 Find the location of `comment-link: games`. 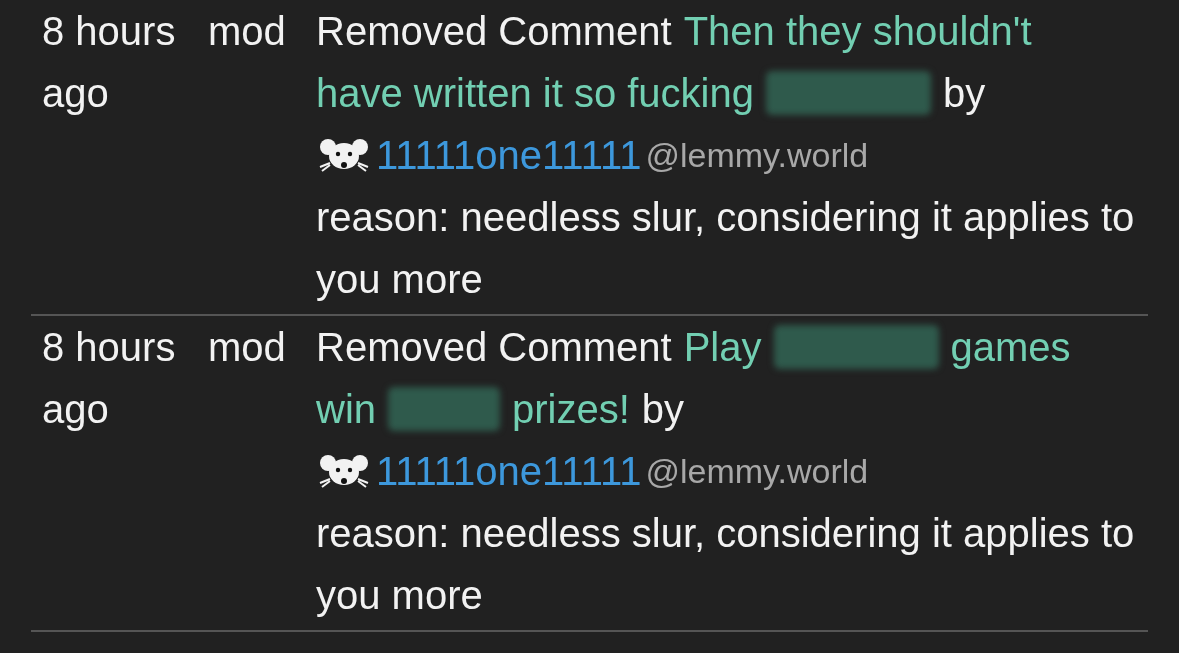

comment-link: games is located at coordinates (1010, 347).